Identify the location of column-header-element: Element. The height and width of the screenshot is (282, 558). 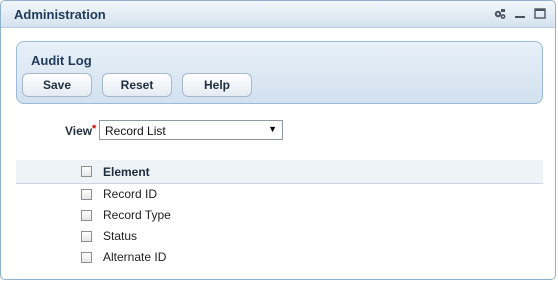
(126, 172).